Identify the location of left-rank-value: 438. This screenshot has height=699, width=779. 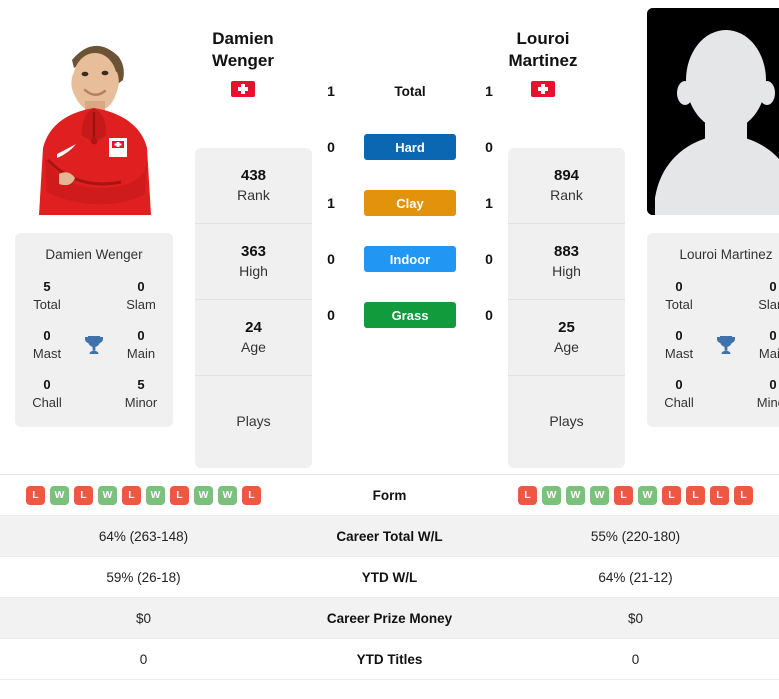
(253, 176).